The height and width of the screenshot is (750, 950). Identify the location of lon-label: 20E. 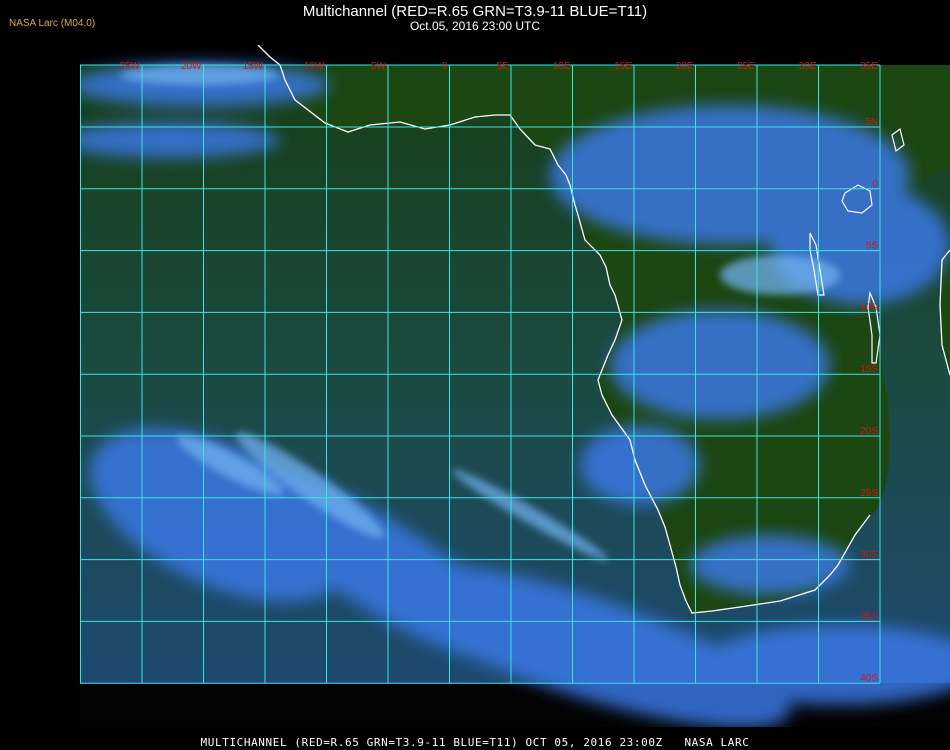
(685, 66).